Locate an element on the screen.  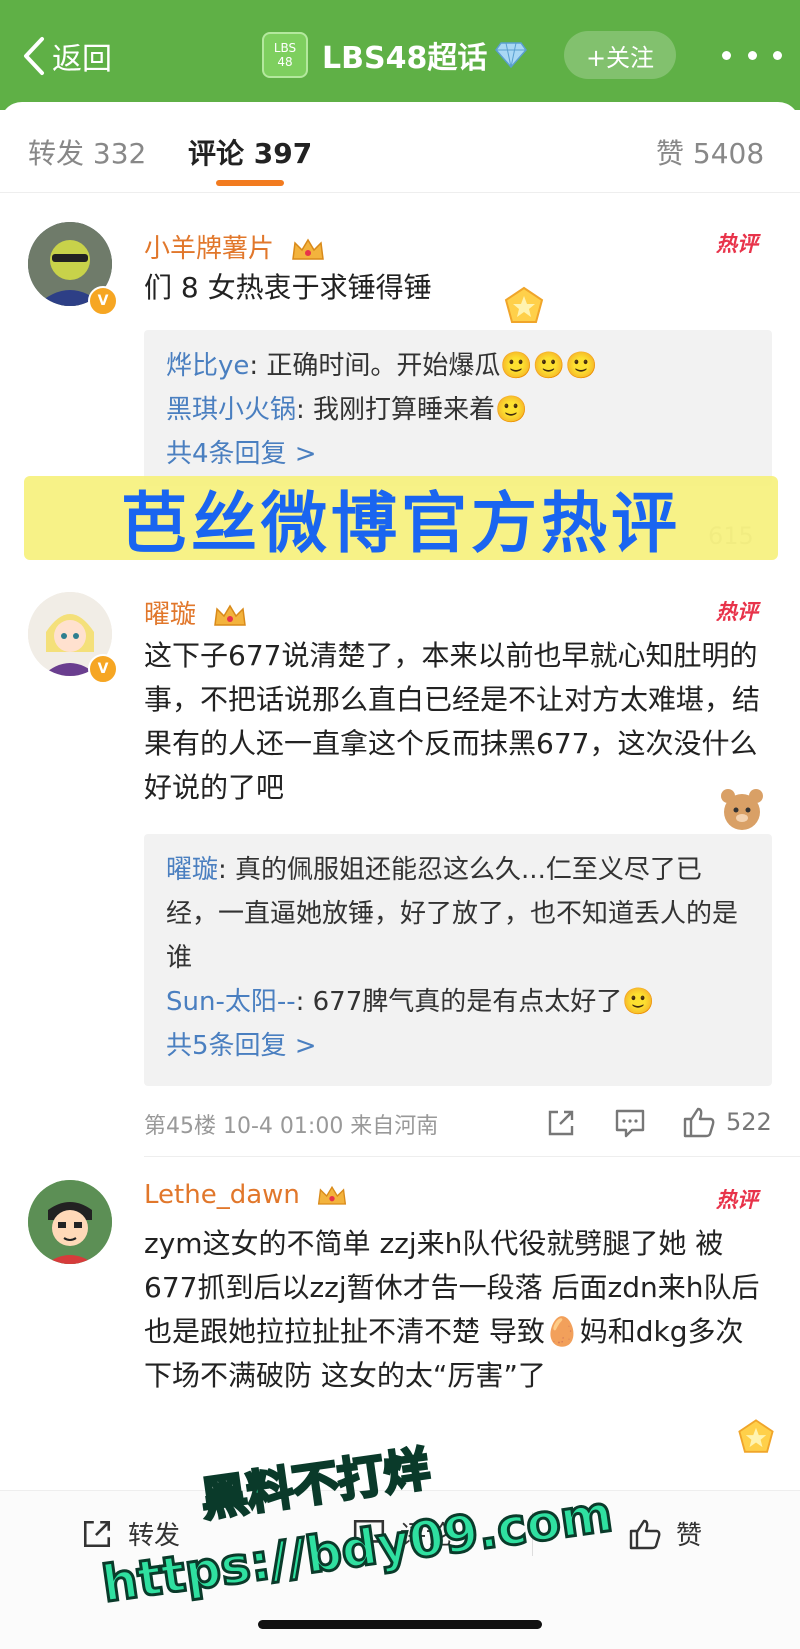
comment-username: 小羊牌薯片 is located at coordinates (235, 246).